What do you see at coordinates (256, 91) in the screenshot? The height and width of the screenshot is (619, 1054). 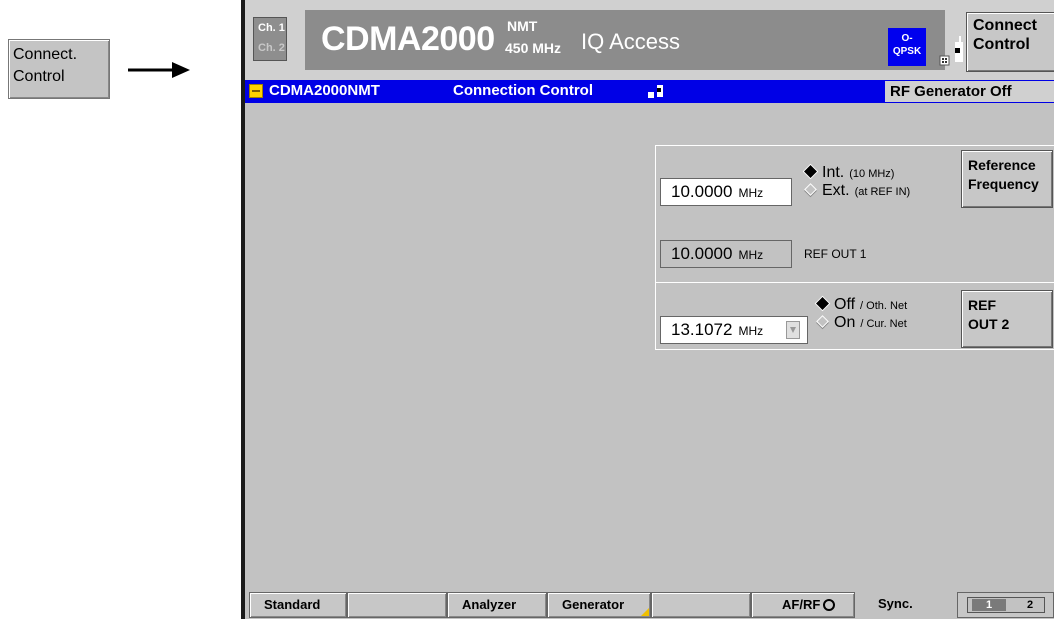 I see `menu-icon` at bounding box center [256, 91].